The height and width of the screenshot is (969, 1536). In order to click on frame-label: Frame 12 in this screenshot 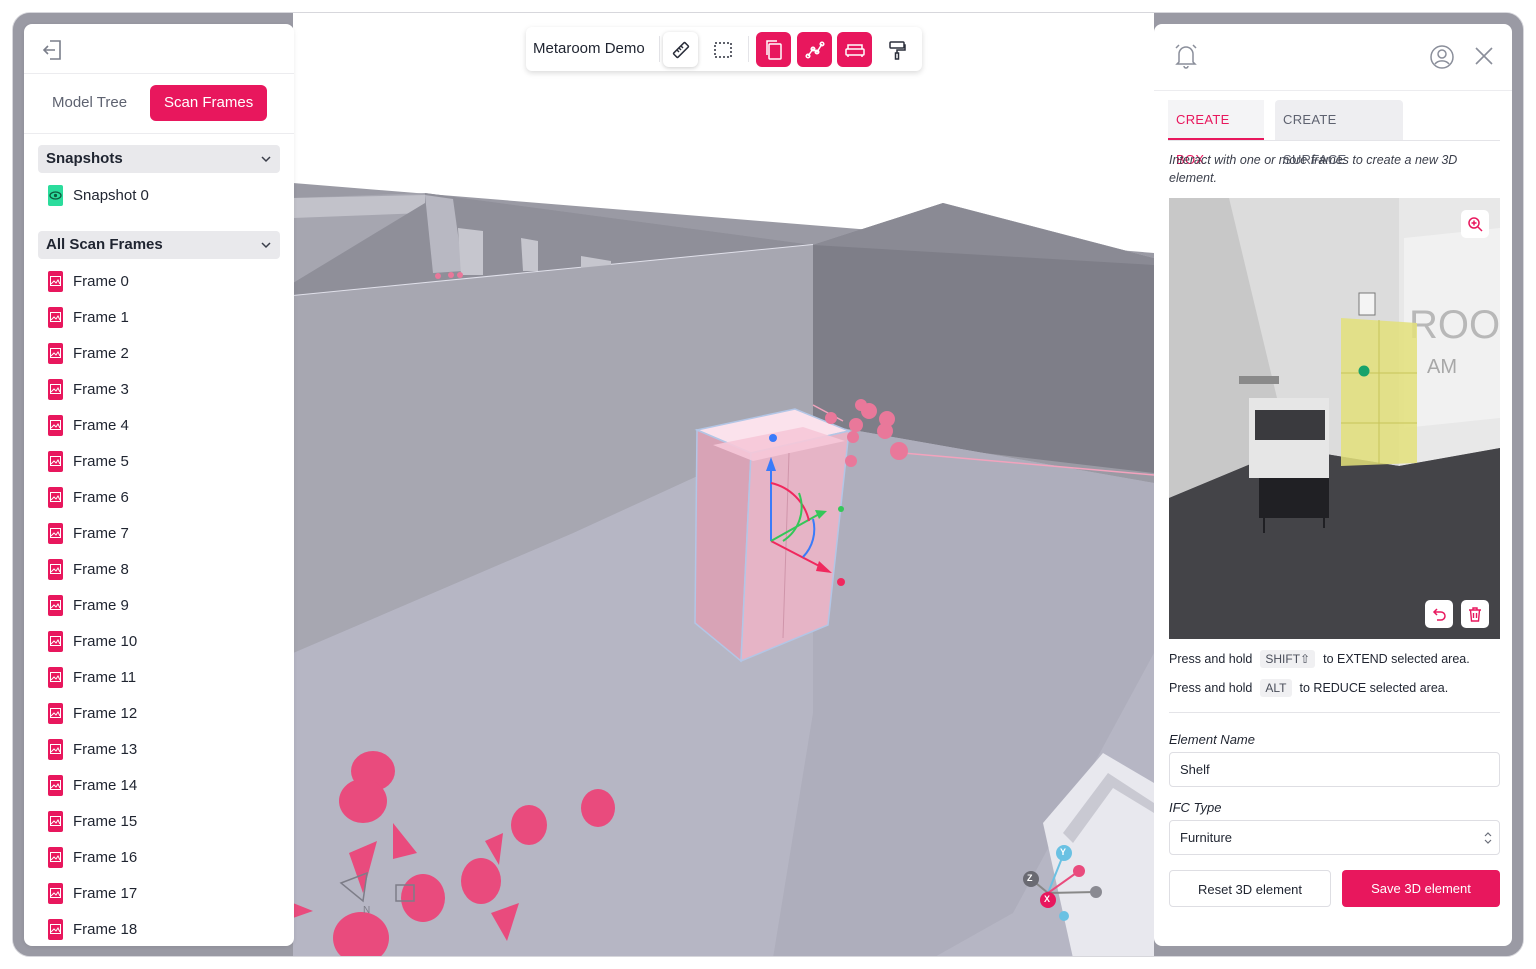, I will do `click(105, 713)`.